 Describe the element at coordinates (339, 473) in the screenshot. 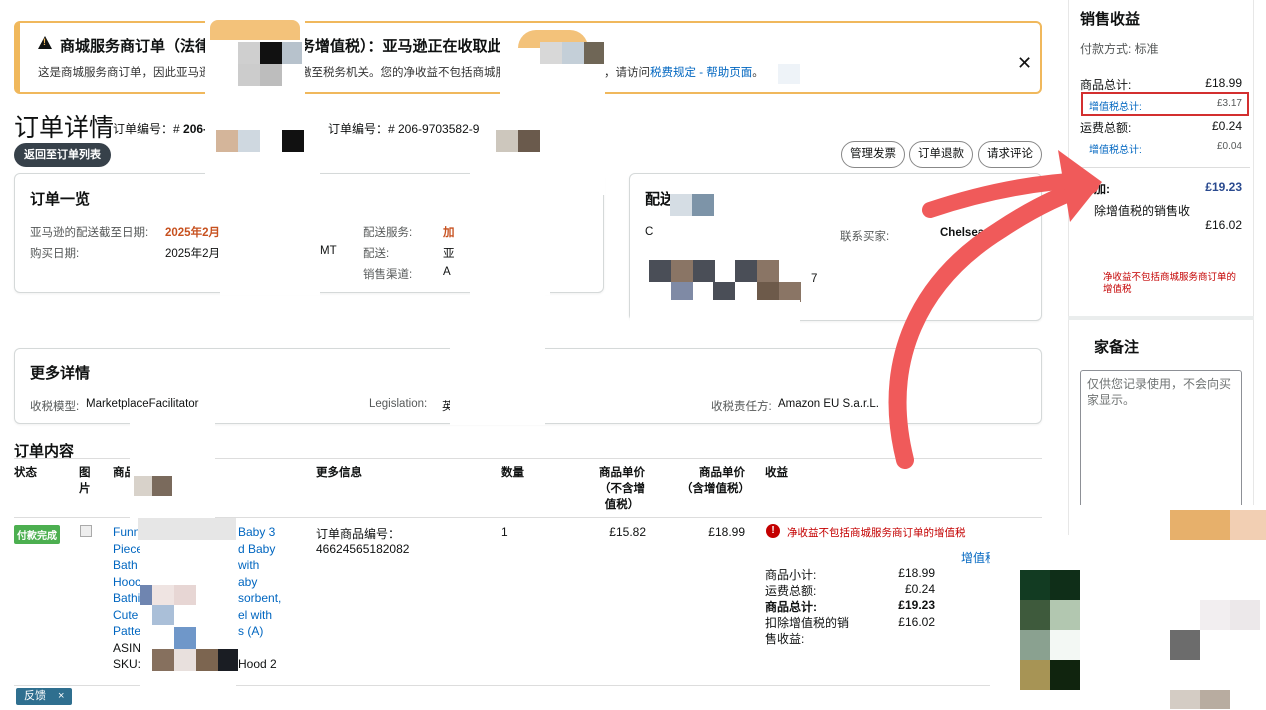

I see `col-more-info: 更多信息` at that location.